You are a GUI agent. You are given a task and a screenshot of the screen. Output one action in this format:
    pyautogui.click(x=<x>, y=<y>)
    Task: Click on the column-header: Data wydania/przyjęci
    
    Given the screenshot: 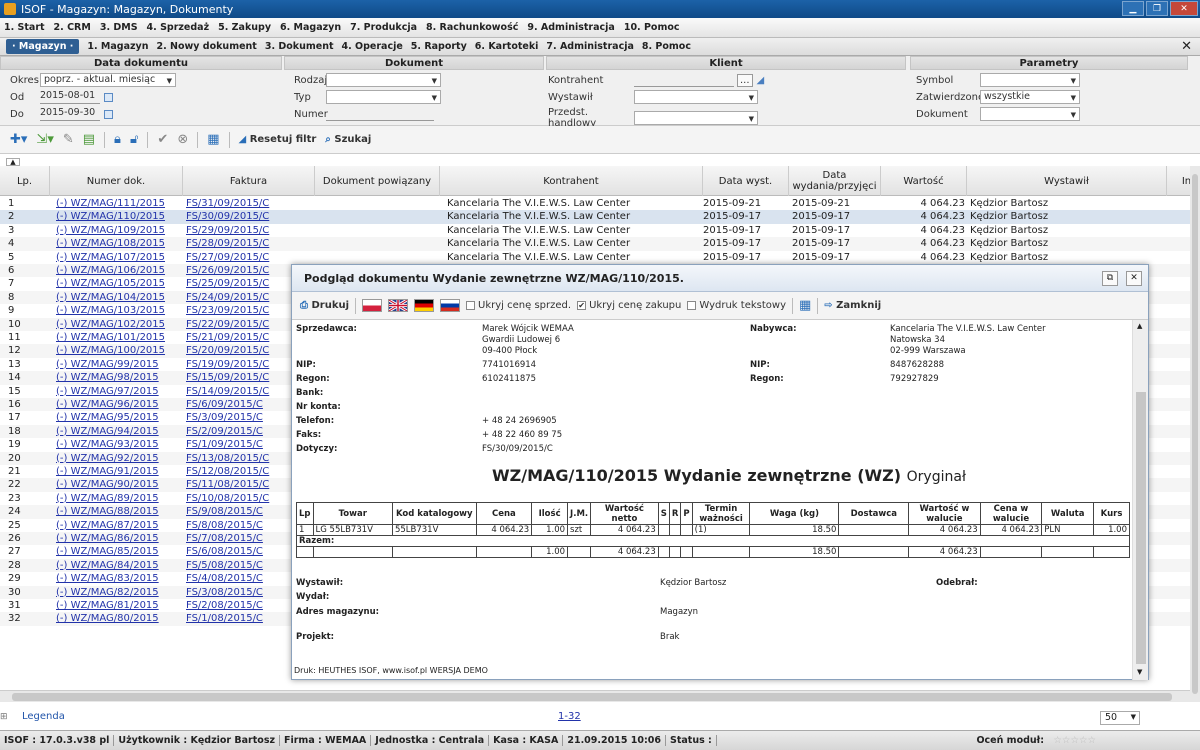 What is the action you would take?
    pyautogui.click(x=835, y=181)
    